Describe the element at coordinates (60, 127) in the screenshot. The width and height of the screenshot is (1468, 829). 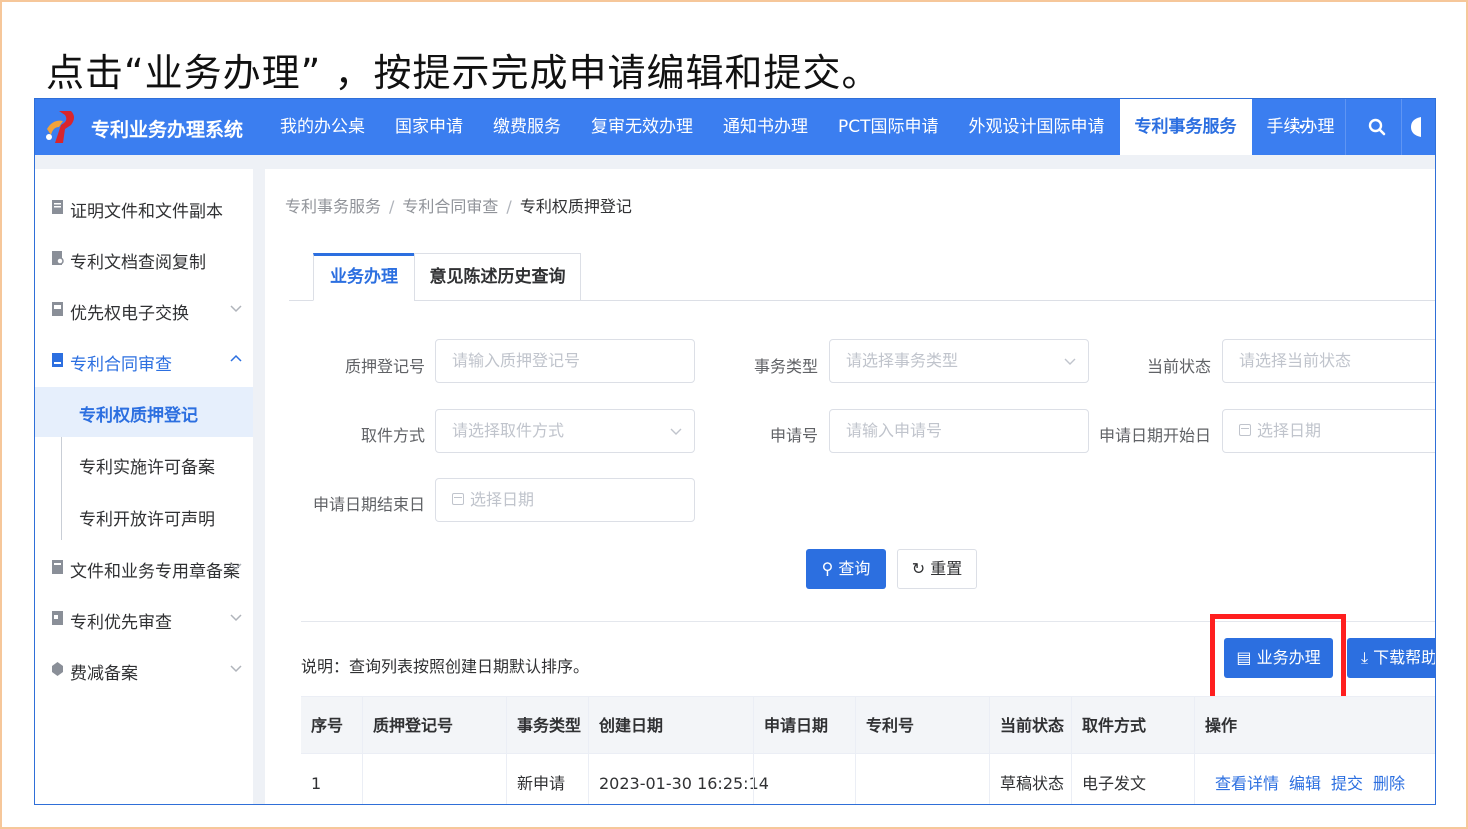
I see `logo-icon` at that location.